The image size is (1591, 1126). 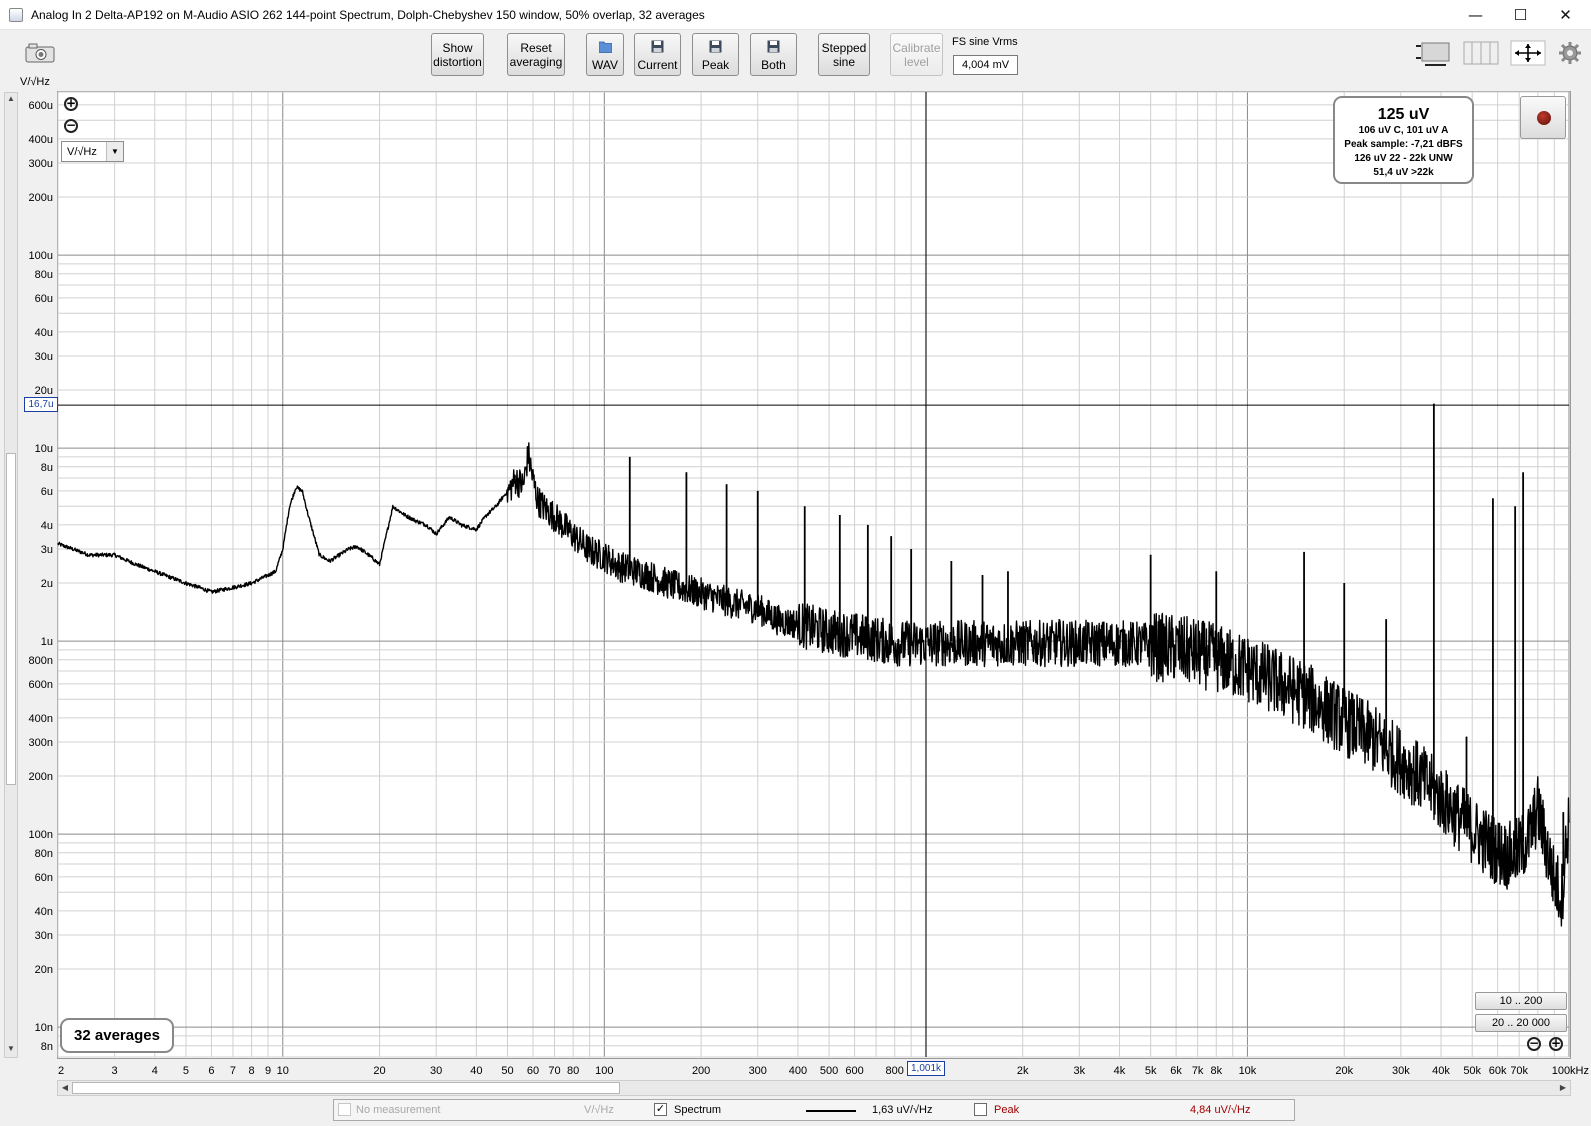 What do you see at coordinates (65, 1088) in the screenshot?
I see `scroll-left-icon: ◀` at bounding box center [65, 1088].